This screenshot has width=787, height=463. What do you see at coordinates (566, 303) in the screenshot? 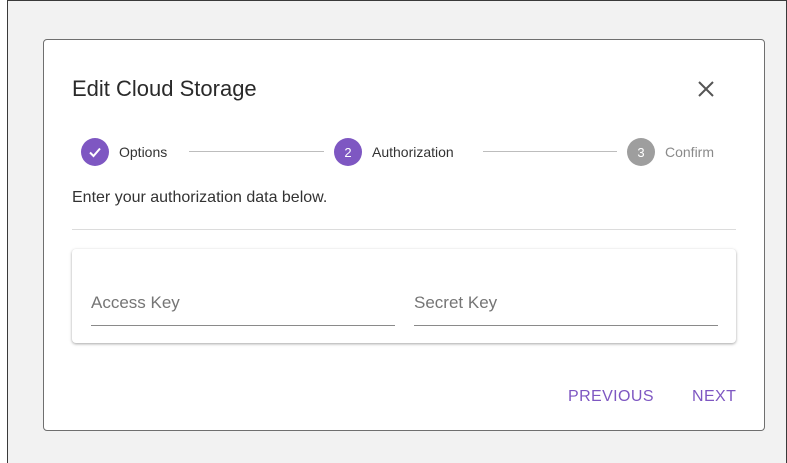
I see `secret-key-input` at bounding box center [566, 303].